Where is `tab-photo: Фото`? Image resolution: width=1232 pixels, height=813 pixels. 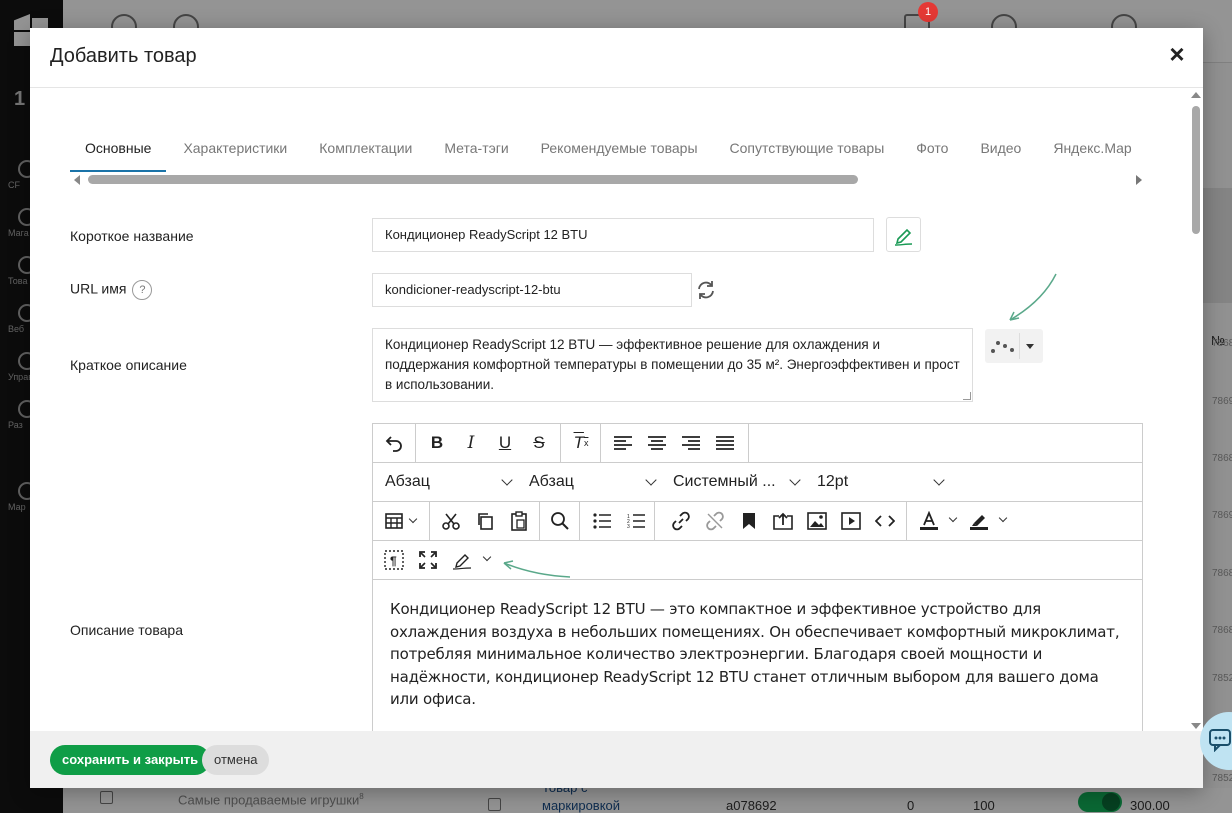 tab-photo: Фото is located at coordinates (932, 150).